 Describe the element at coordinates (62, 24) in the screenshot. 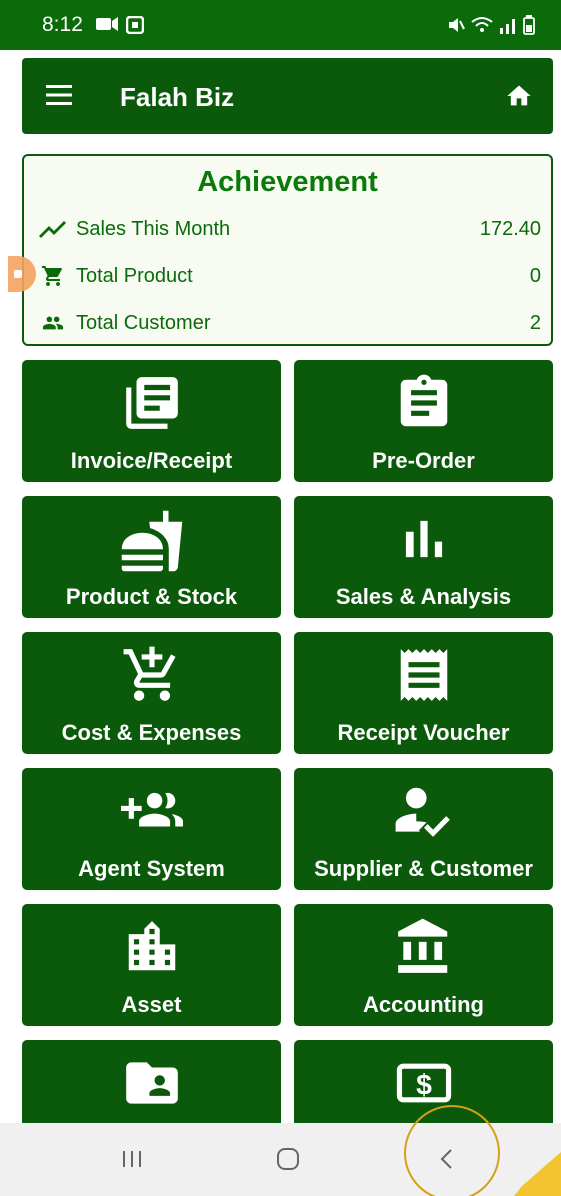

I see `status-time: 8:12` at that location.